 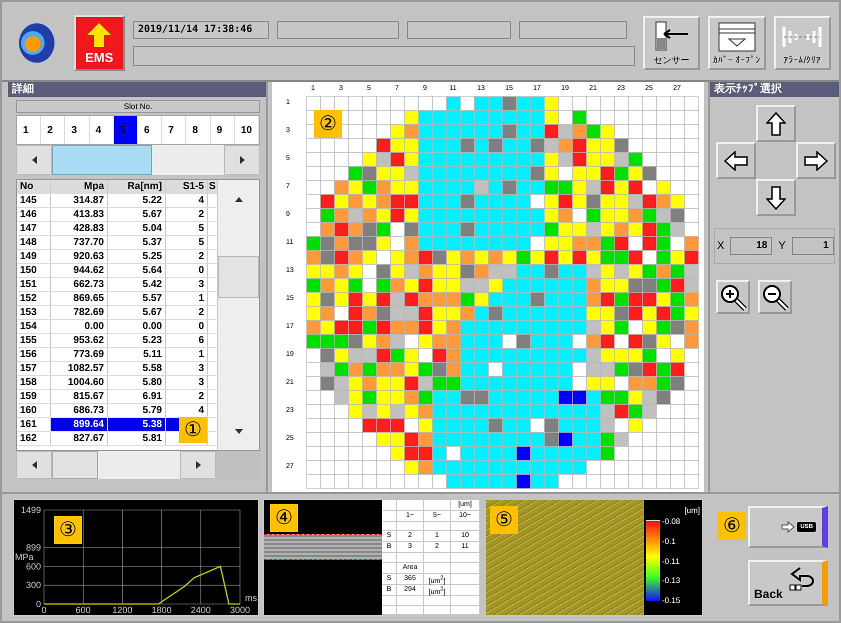 I want to click on y-label: Y, so click(x=782, y=246).